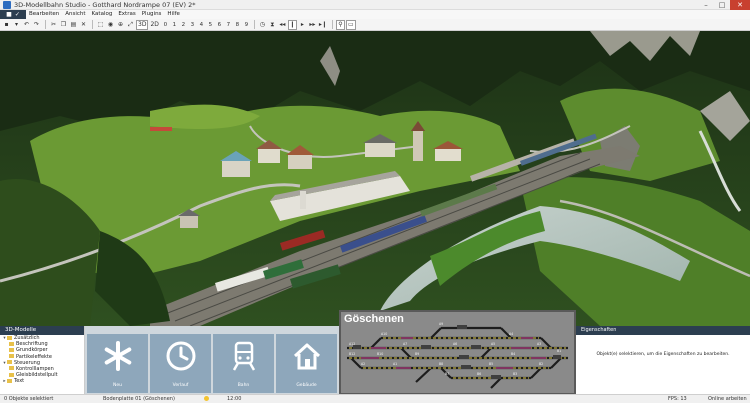 The height and width of the screenshot is (403, 750). Describe the element at coordinates (663, 330) in the screenshot. I see `properties-header: Eigenschaften` at that location.